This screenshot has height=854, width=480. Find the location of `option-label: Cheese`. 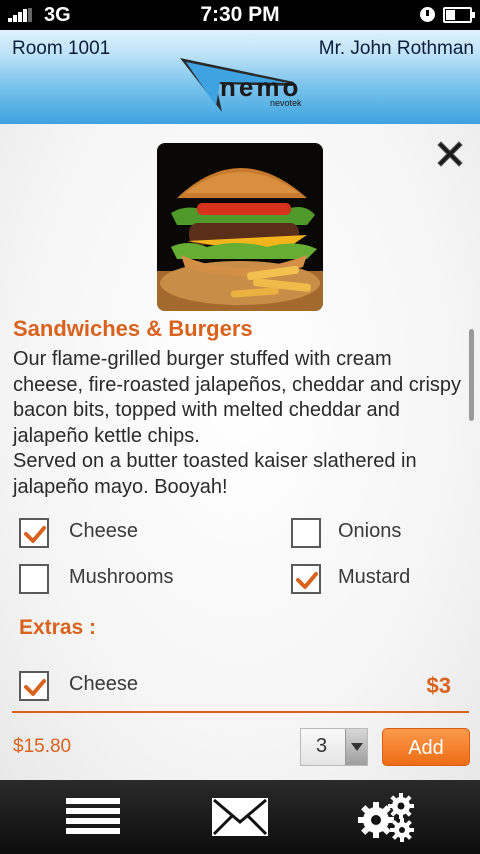

option-label: Cheese is located at coordinates (103, 531).